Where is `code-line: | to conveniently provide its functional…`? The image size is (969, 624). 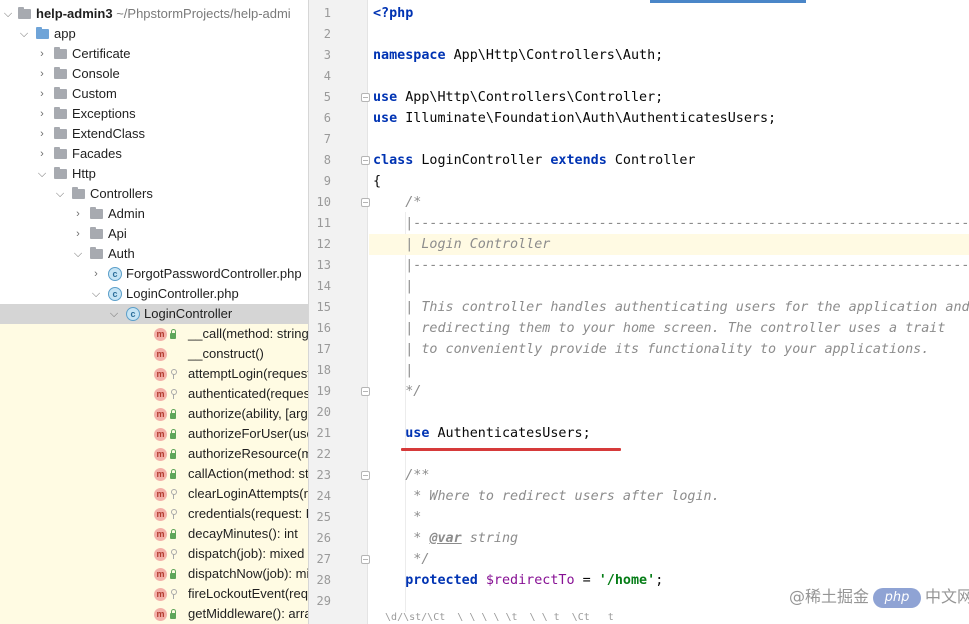
code-line: | to conveniently provide its functional… is located at coordinates (669, 349).